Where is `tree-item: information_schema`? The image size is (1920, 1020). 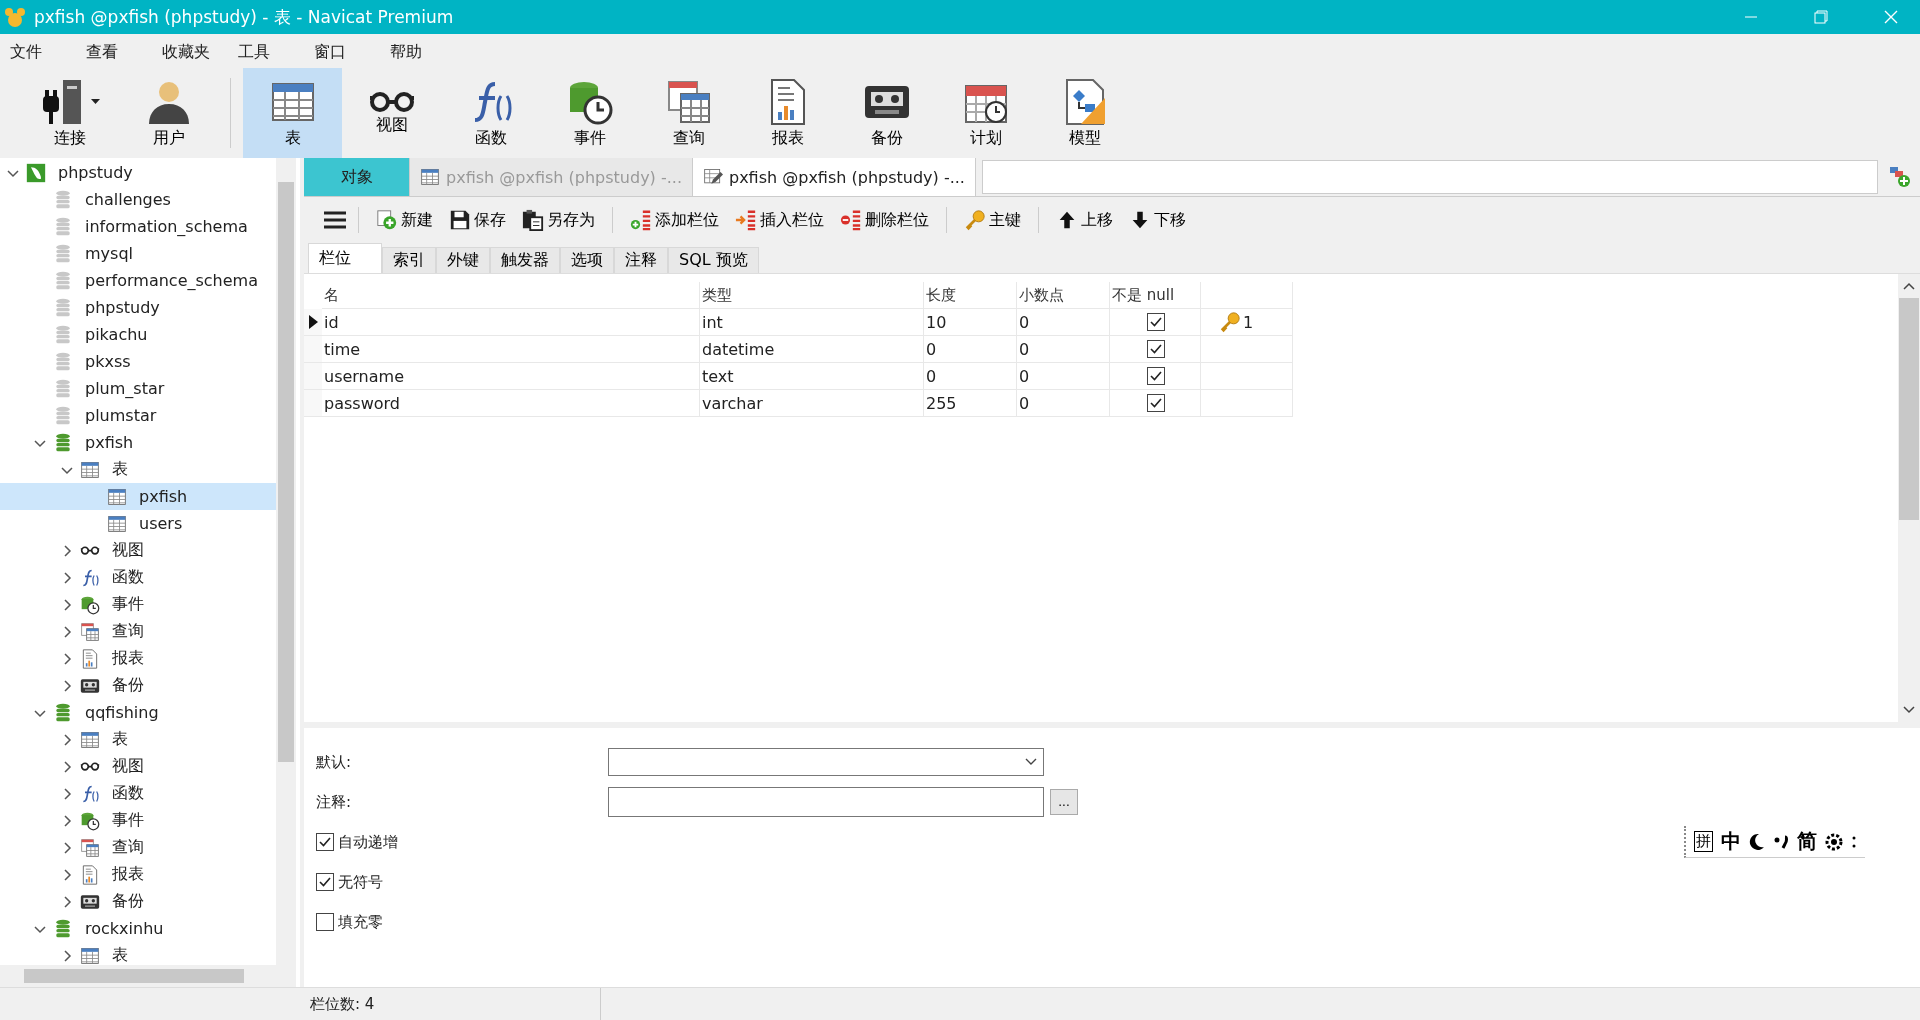
tree-item: information_schema is located at coordinates (138, 226).